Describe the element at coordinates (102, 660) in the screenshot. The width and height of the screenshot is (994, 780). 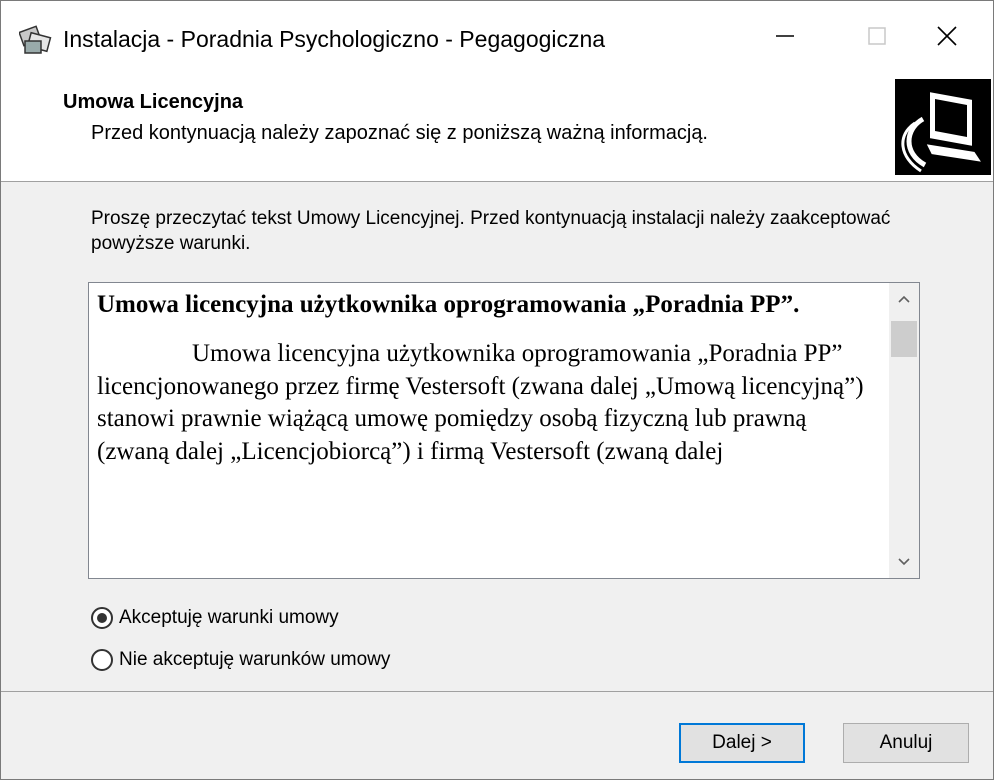
I see `decline-radio` at that location.